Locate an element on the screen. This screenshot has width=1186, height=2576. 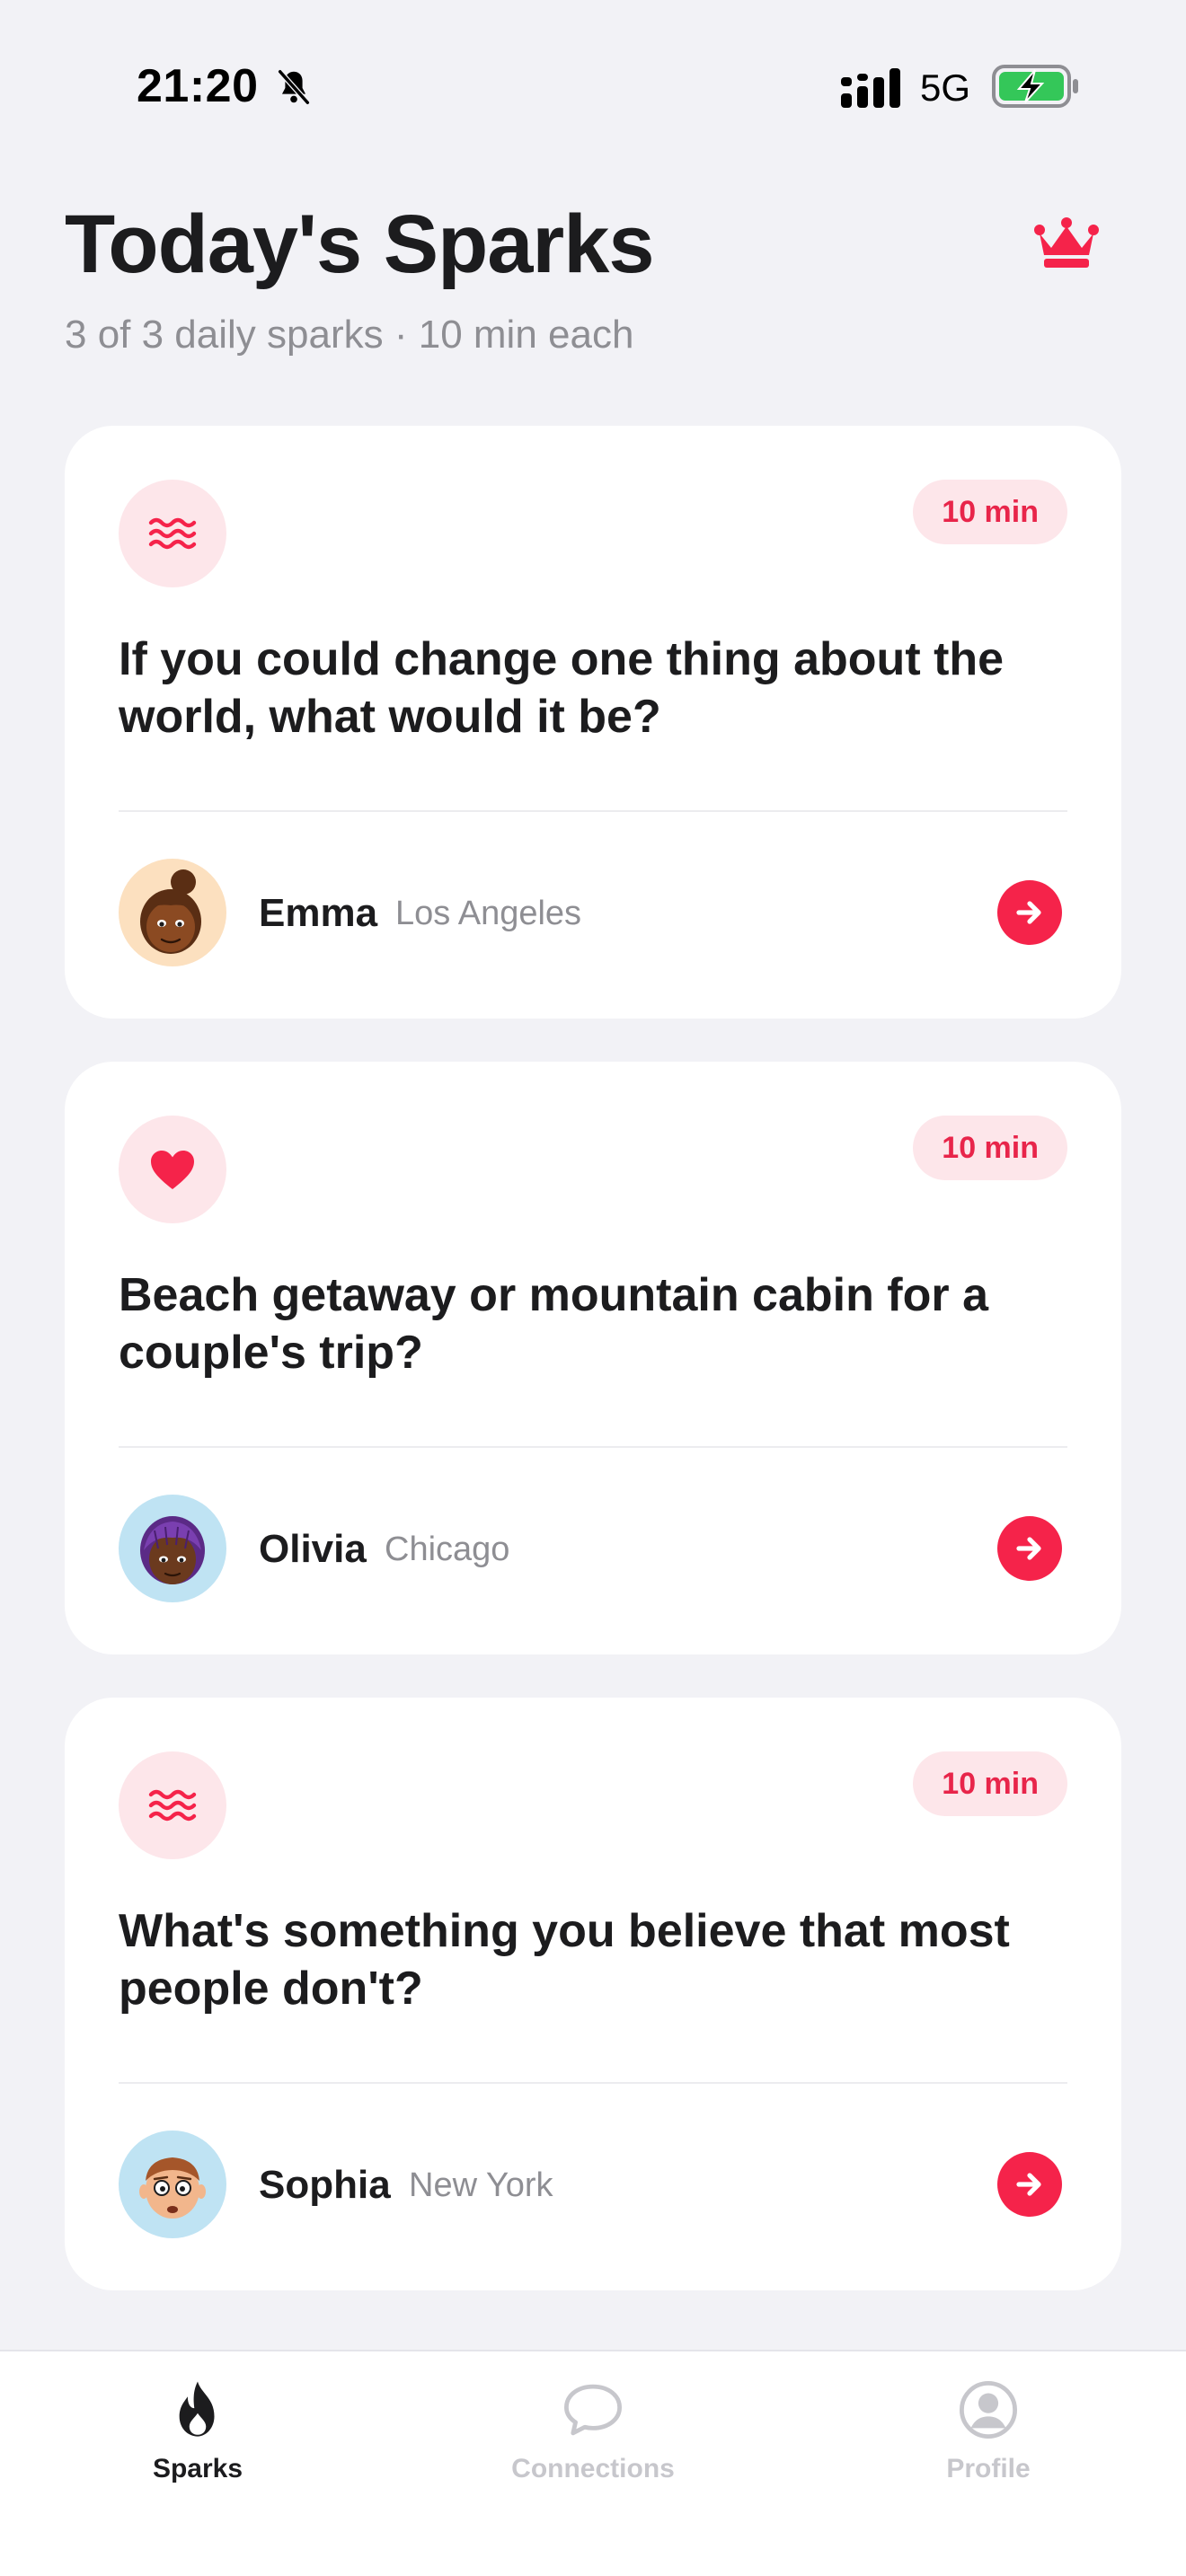
tab-label: Connections is located at coordinates (593, 2468).